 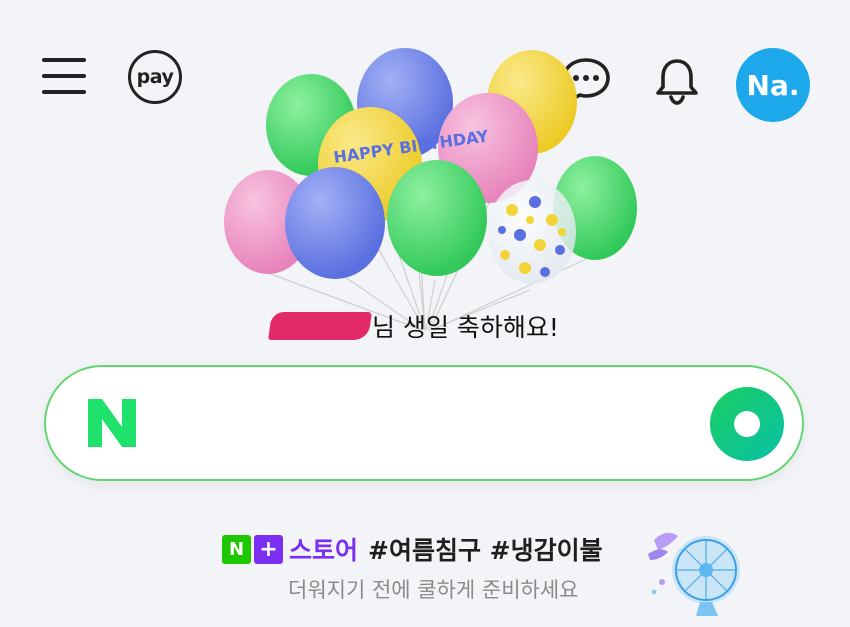 I want to click on search-input, so click(x=428, y=424).